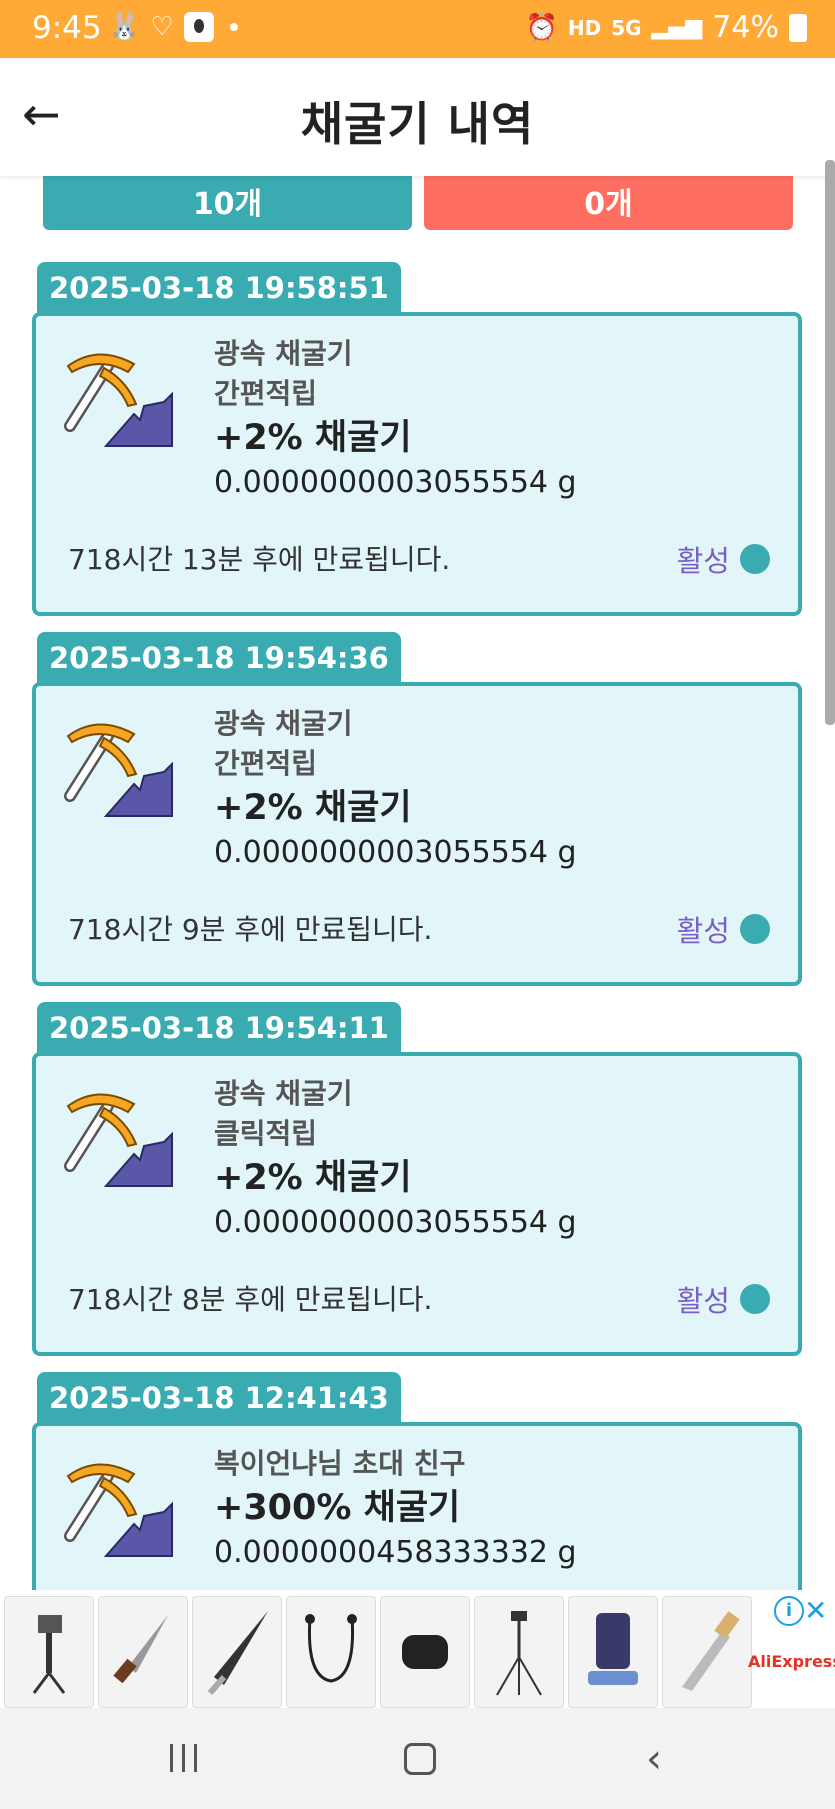 This screenshot has height=1809, width=835. Describe the element at coordinates (654, 1759) in the screenshot. I see `nav-back-icon: ‹` at that location.